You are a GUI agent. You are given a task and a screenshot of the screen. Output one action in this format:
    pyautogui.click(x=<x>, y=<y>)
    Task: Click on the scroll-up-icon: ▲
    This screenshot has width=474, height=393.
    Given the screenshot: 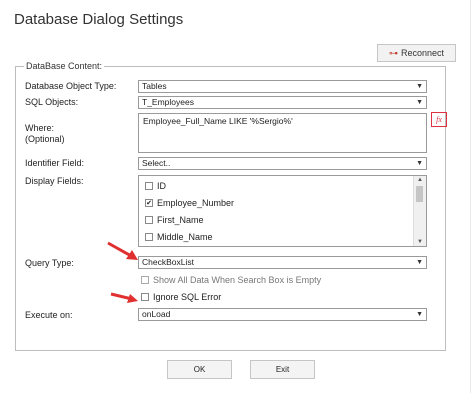 What is the action you would take?
    pyautogui.click(x=420, y=180)
    